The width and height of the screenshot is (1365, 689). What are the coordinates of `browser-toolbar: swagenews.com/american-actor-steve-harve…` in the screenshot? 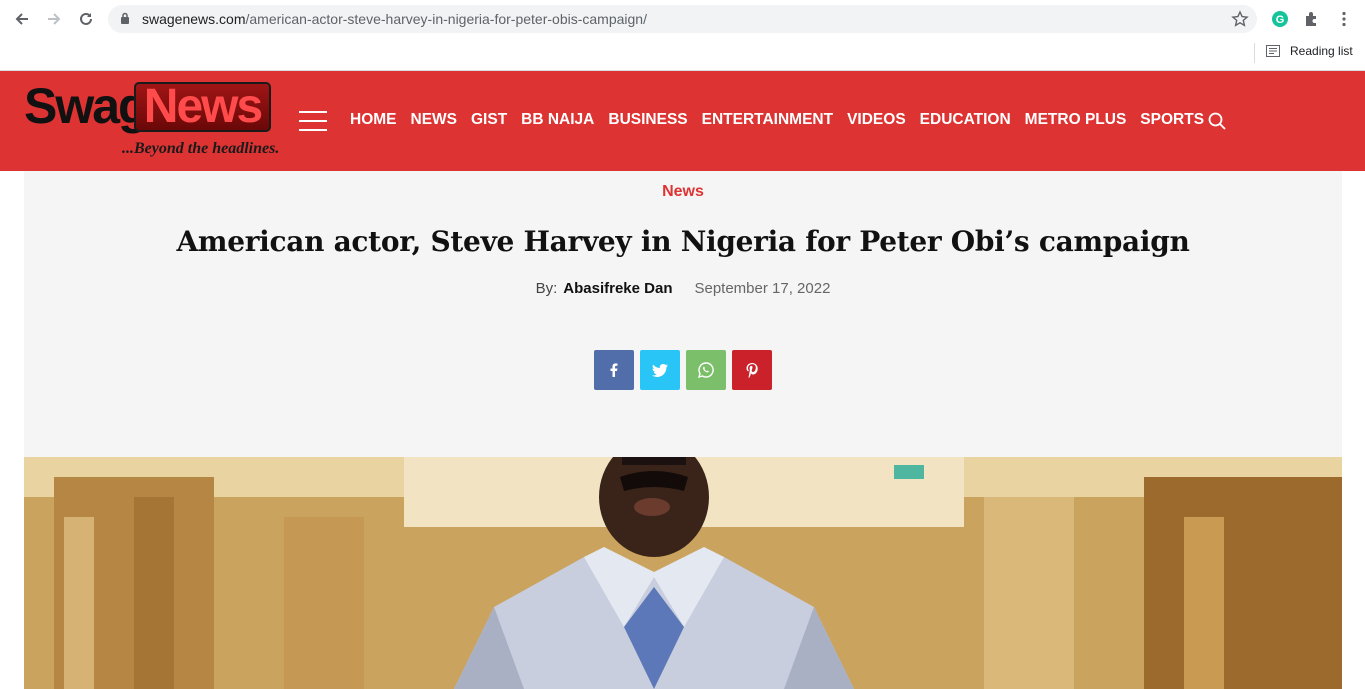 It's located at (682, 19).